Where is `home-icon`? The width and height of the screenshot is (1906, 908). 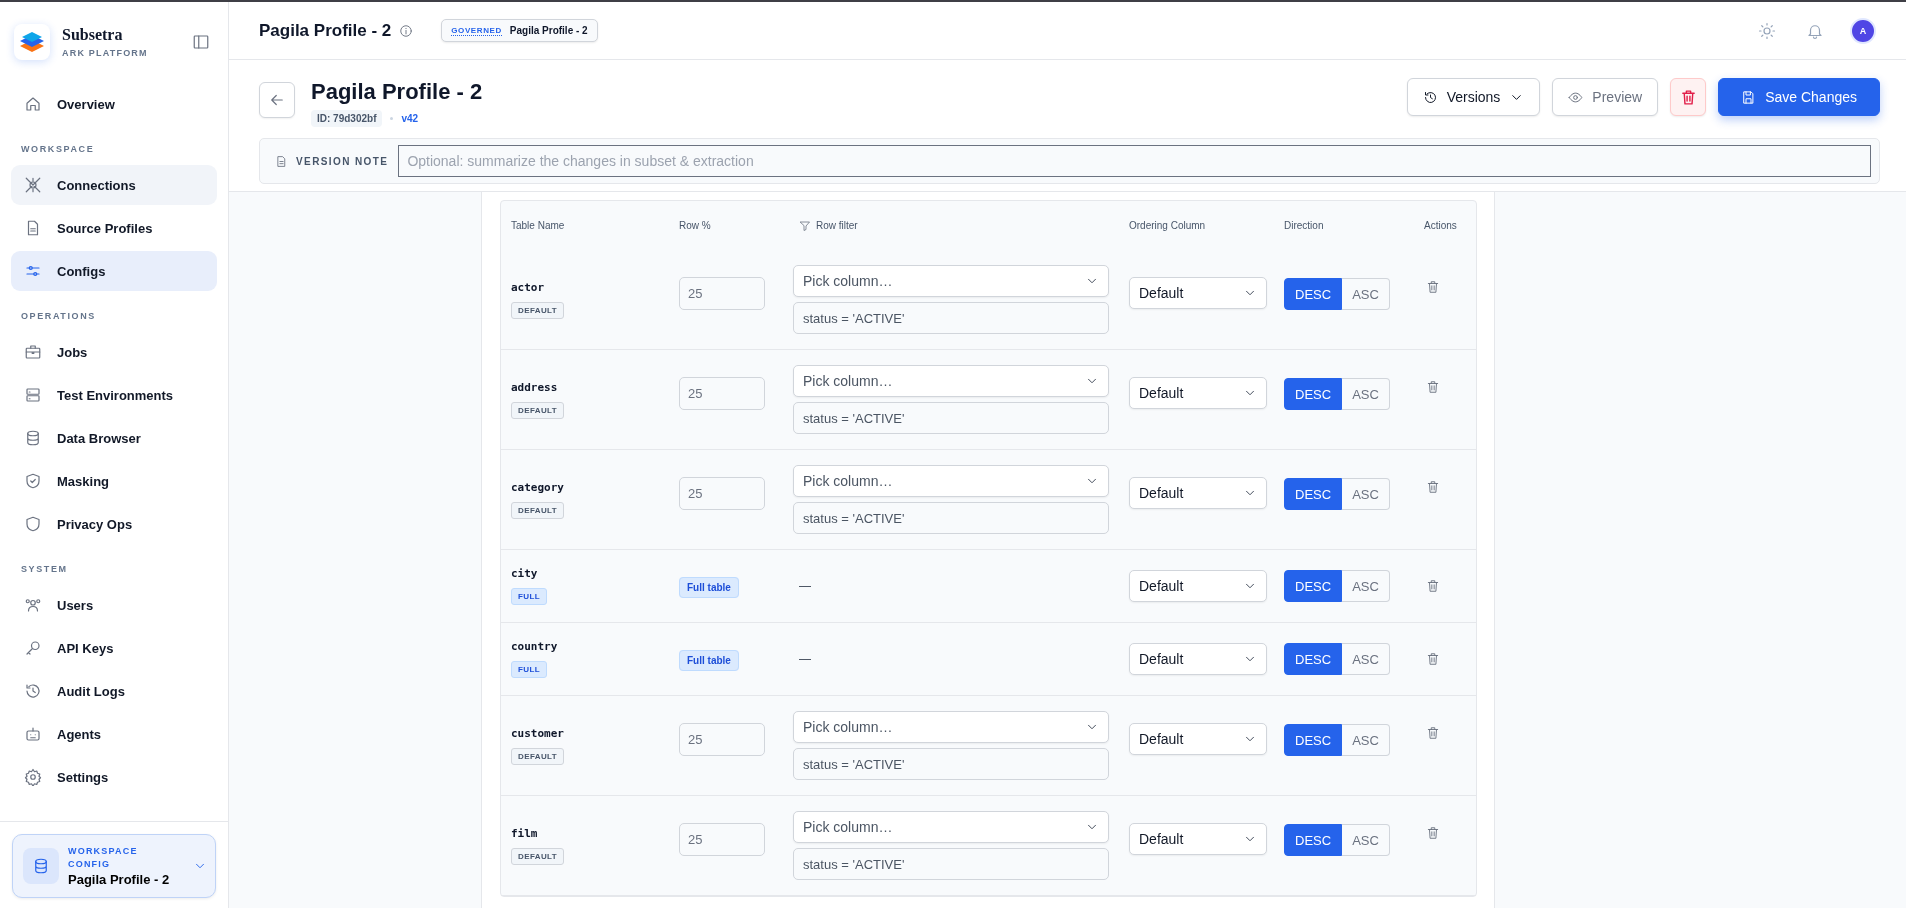 home-icon is located at coordinates (33, 104).